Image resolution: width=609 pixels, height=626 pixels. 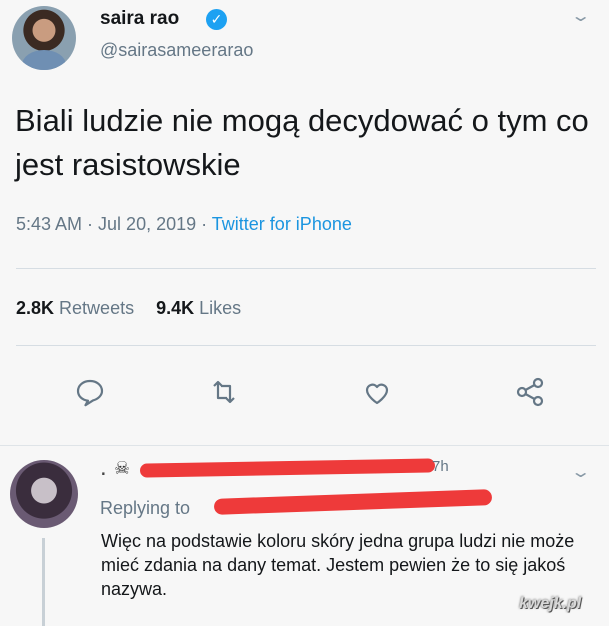 What do you see at coordinates (90, 392) in the screenshot?
I see `reply-icon` at bounding box center [90, 392].